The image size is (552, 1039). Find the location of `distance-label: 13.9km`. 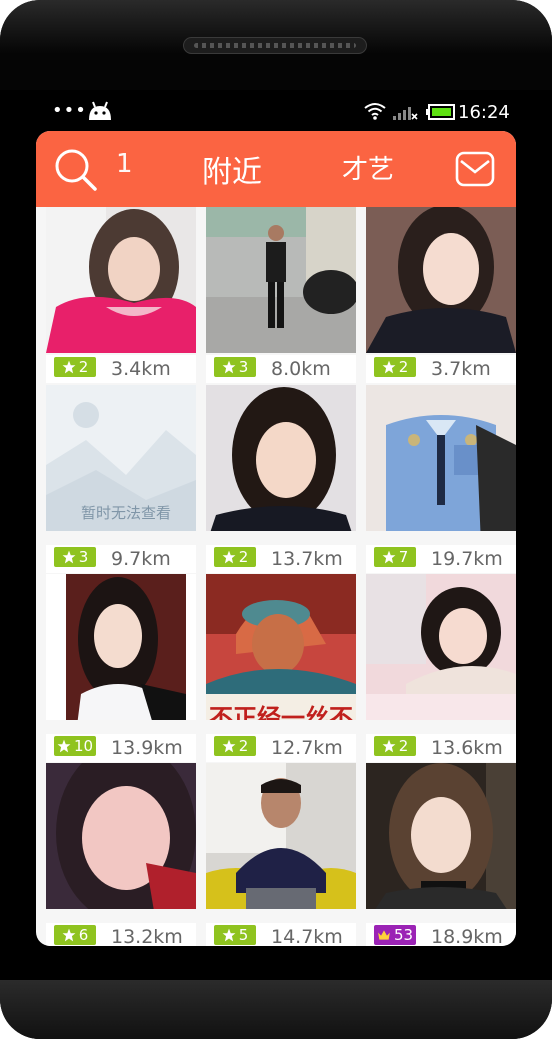

distance-label: 13.9km is located at coordinates (147, 748).